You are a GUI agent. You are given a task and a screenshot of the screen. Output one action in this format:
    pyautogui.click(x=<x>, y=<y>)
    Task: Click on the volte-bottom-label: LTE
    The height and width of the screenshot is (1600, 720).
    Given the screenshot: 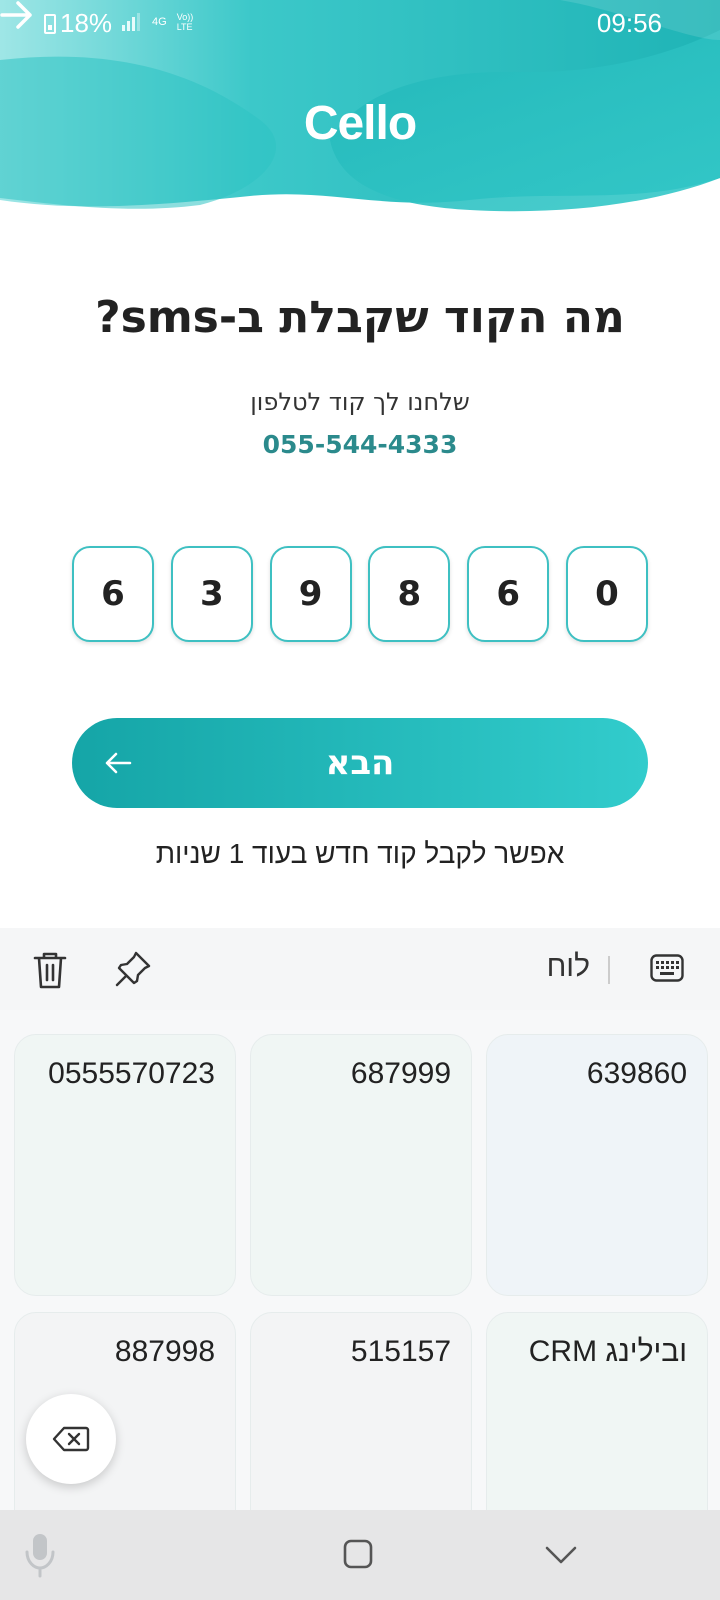 What is the action you would take?
    pyautogui.click(x=184, y=27)
    